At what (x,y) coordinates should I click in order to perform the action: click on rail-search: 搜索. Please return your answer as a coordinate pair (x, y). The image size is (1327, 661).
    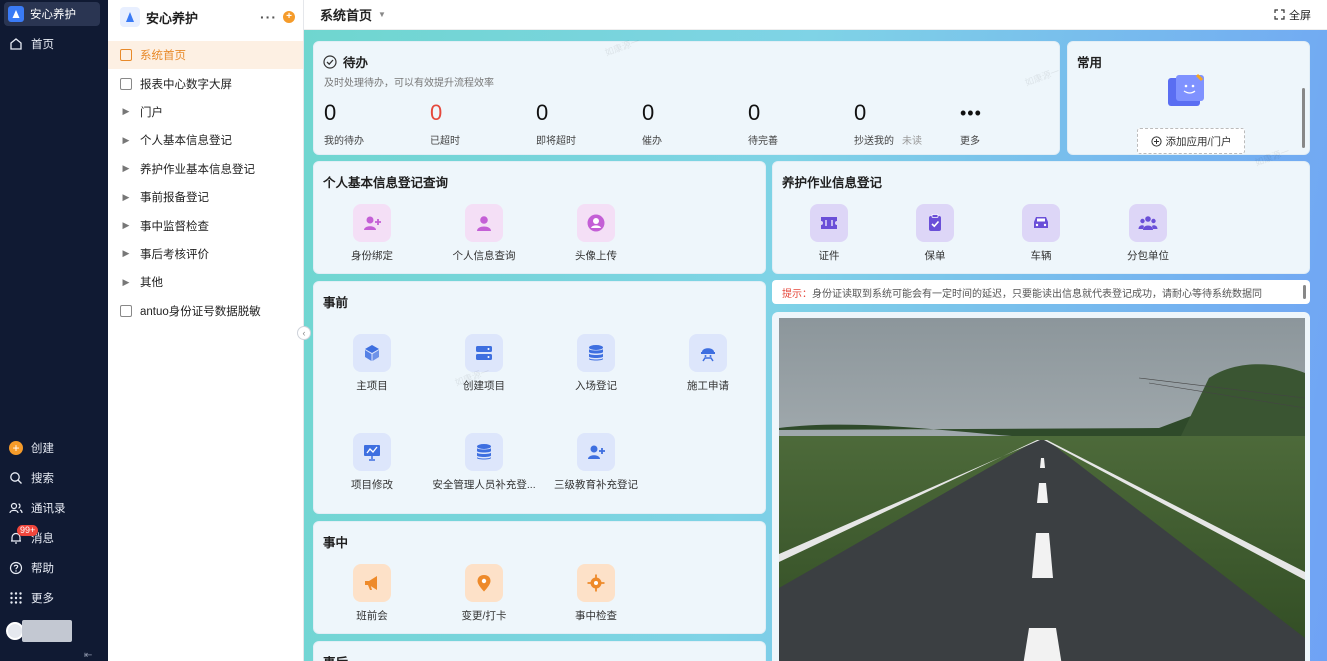
    Looking at the image, I should click on (31, 478).